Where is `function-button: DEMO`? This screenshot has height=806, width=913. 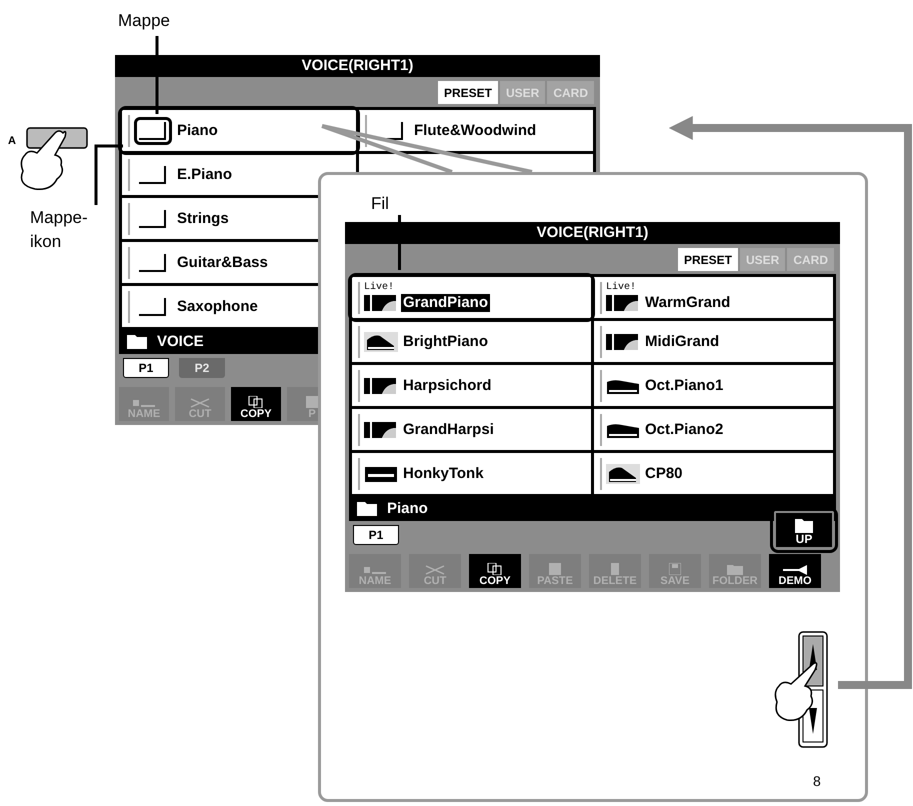 function-button: DEMO is located at coordinates (795, 571).